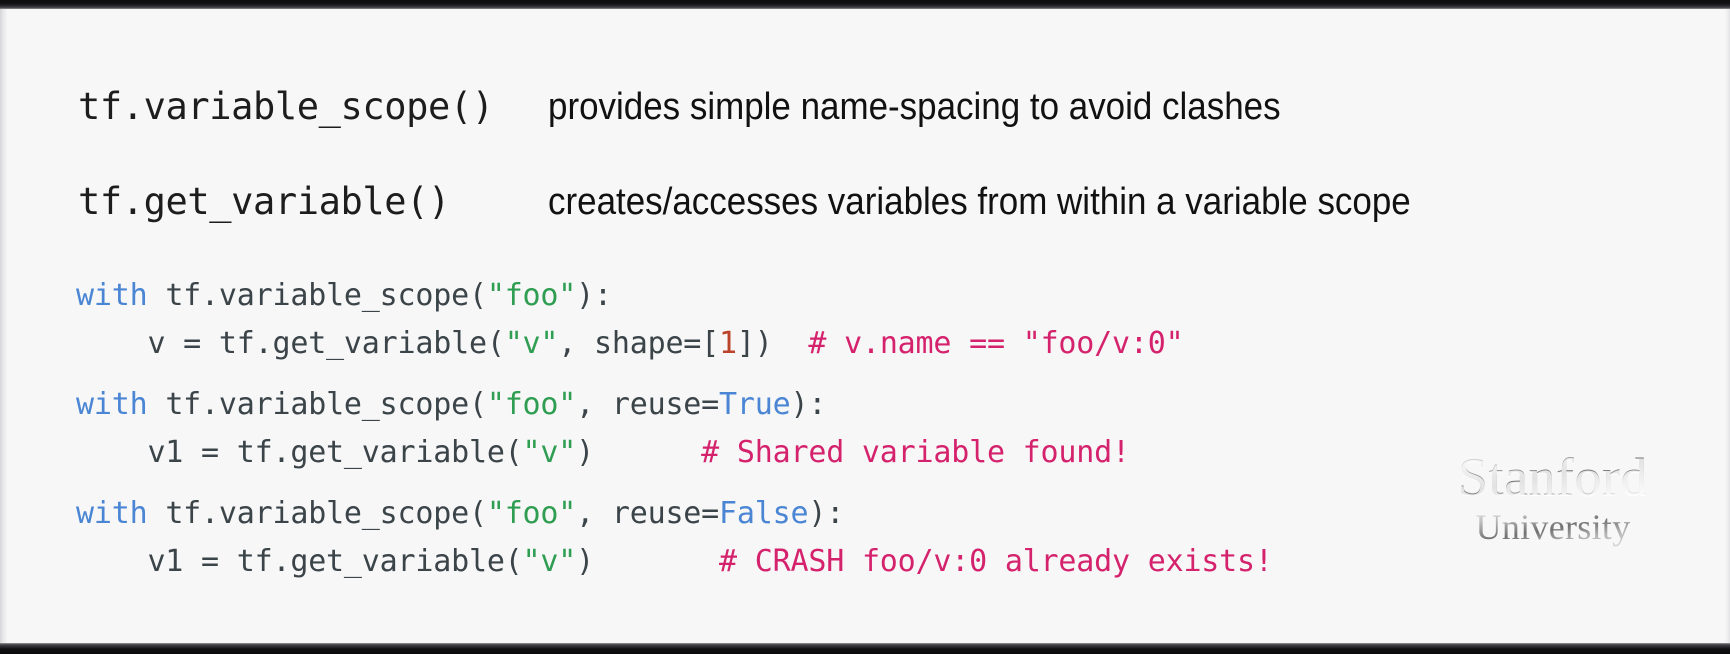 The height and width of the screenshot is (654, 1730). What do you see at coordinates (639, 343) in the screenshot?
I see `code-token-plain: , shape=[` at bounding box center [639, 343].